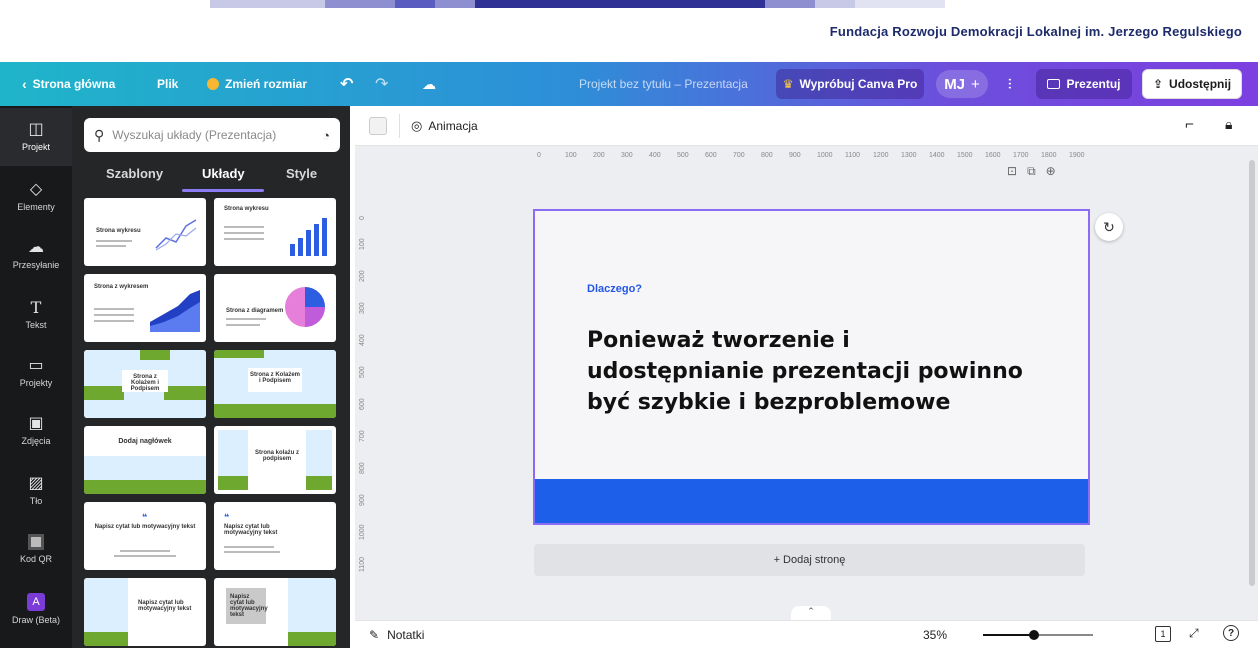 The height and width of the screenshot is (648, 1258). I want to click on slide-footer-bar, so click(811, 501).